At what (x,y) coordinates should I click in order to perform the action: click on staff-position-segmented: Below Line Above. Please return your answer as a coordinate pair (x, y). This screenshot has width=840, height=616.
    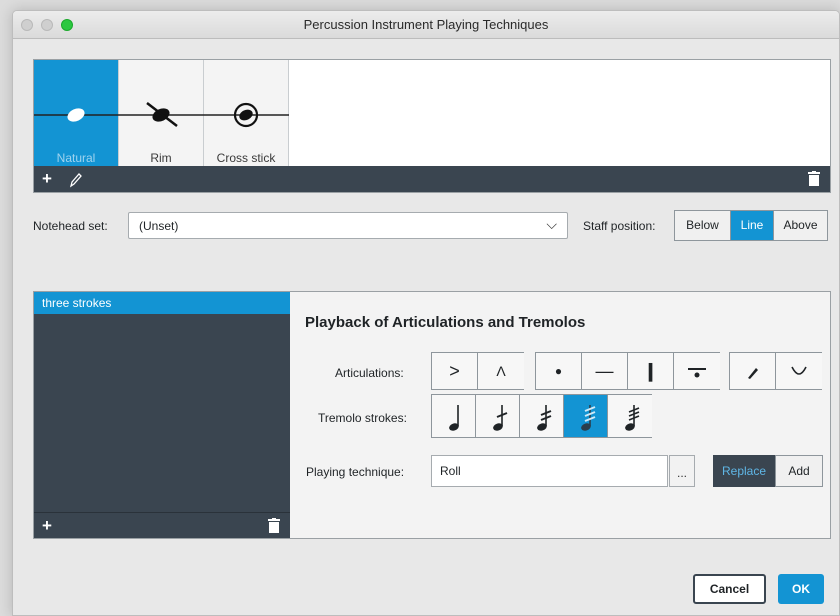
    Looking at the image, I should click on (751, 225).